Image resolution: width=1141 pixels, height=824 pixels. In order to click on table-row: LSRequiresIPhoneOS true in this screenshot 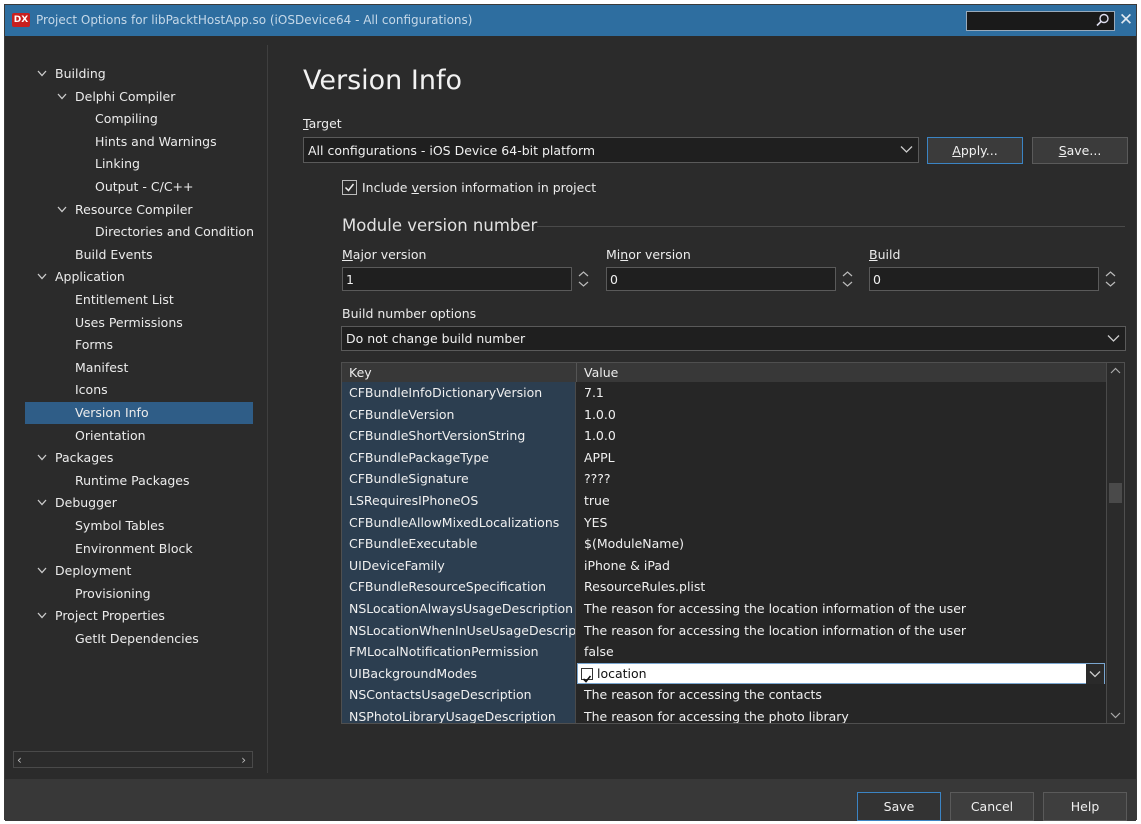, I will do `click(724, 501)`.